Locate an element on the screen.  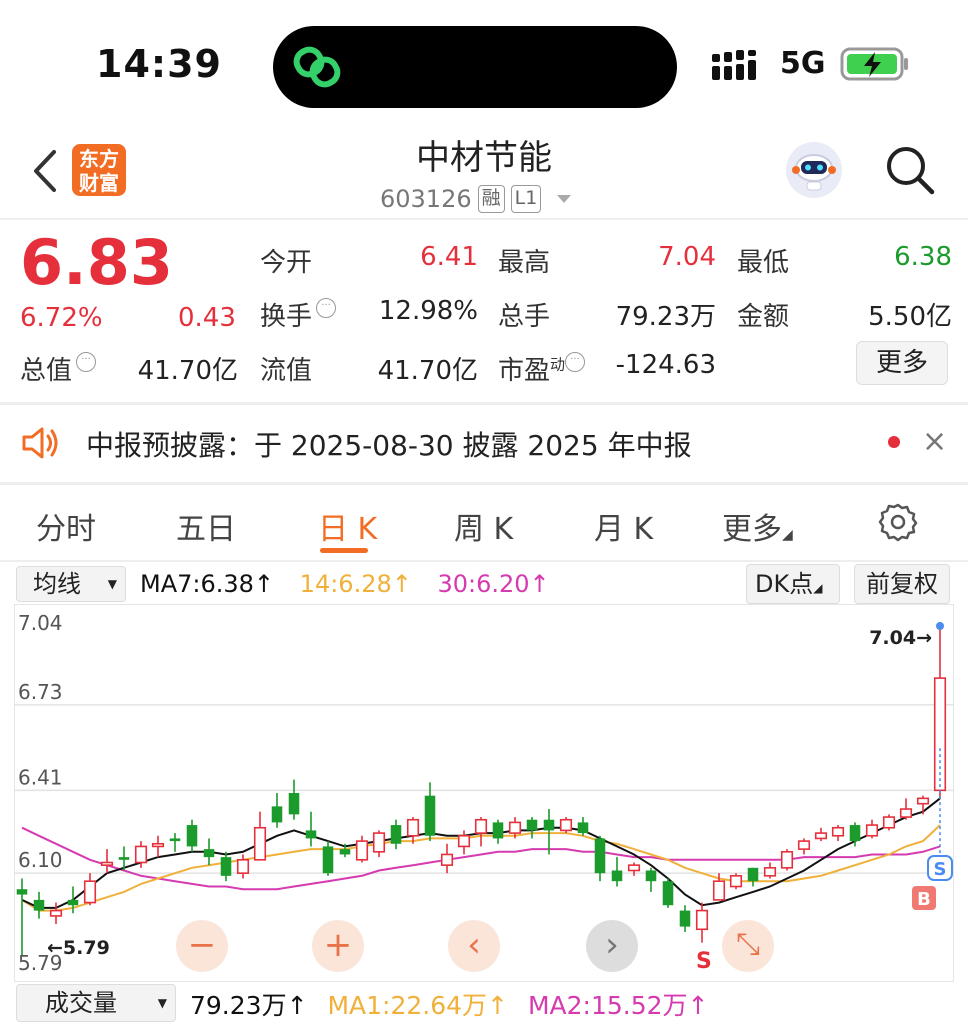
status-bar: 14:39 5G is located at coordinates (484, 60).